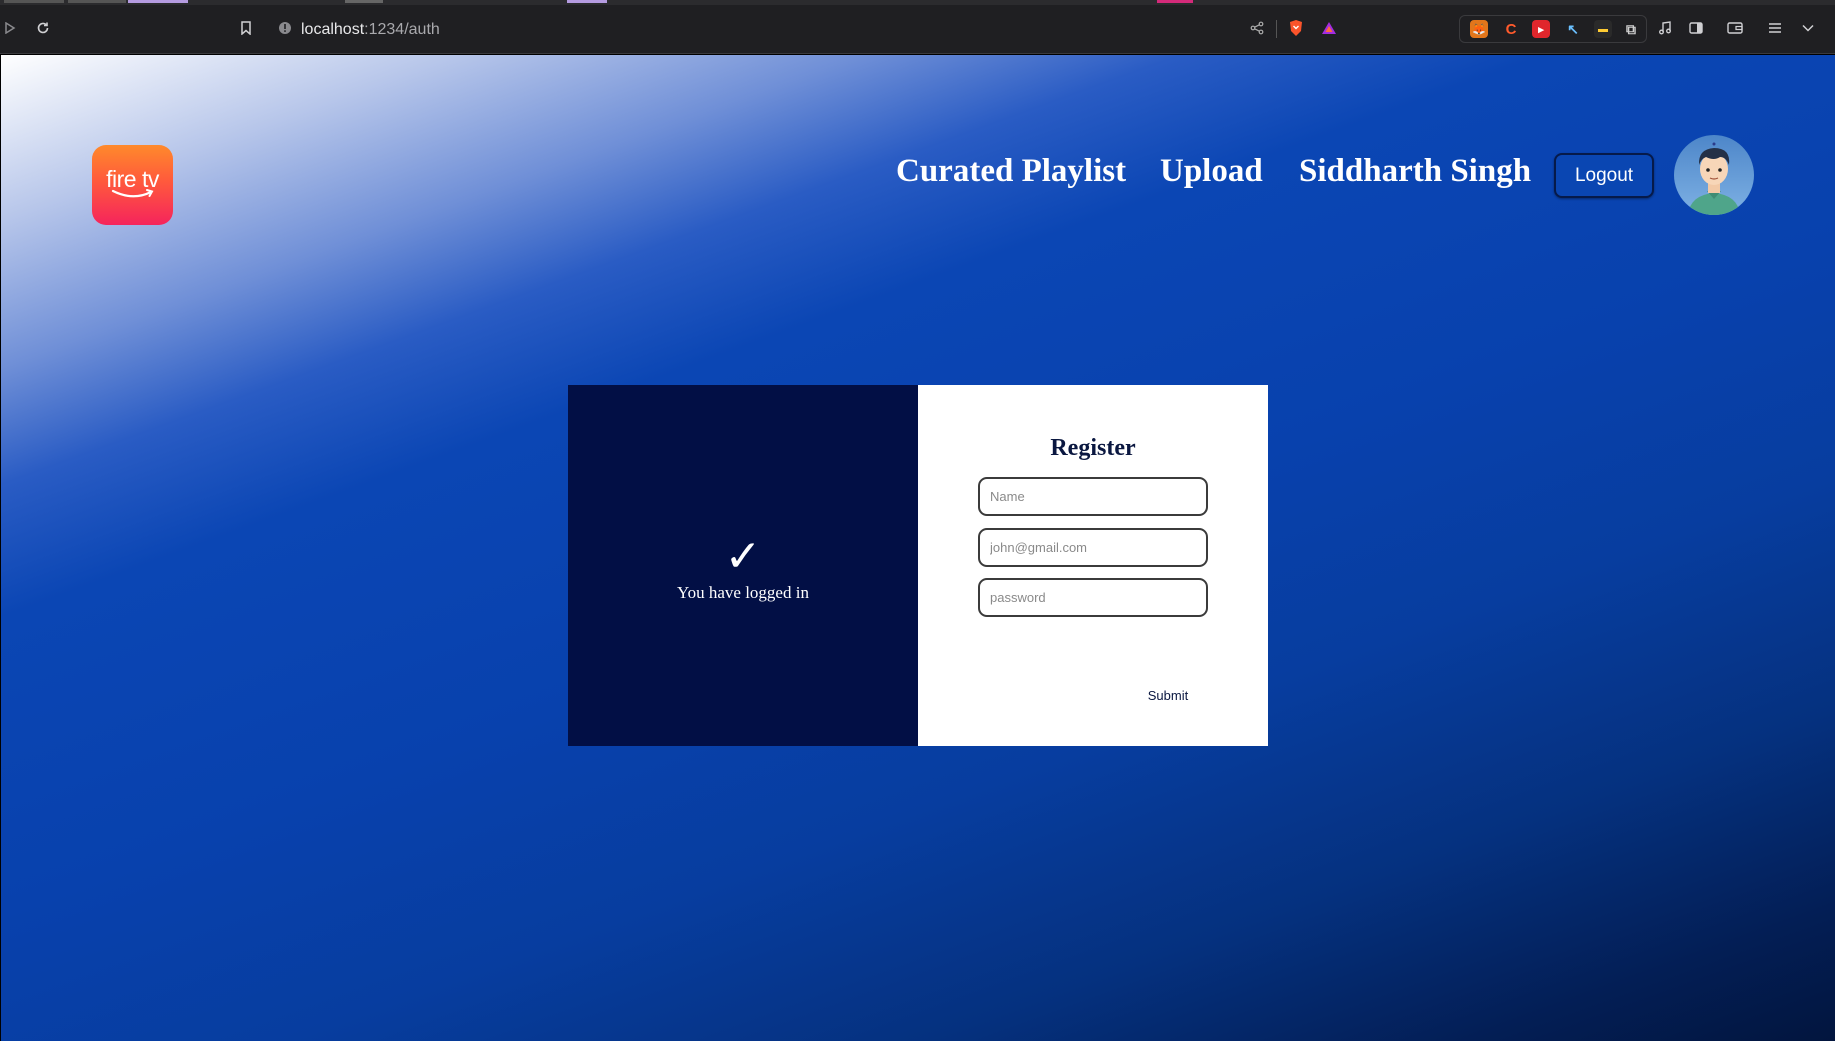 This screenshot has height=1041, width=1835. Describe the element at coordinates (1276, 29) in the screenshot. I see `toolbar-divider` at that location.